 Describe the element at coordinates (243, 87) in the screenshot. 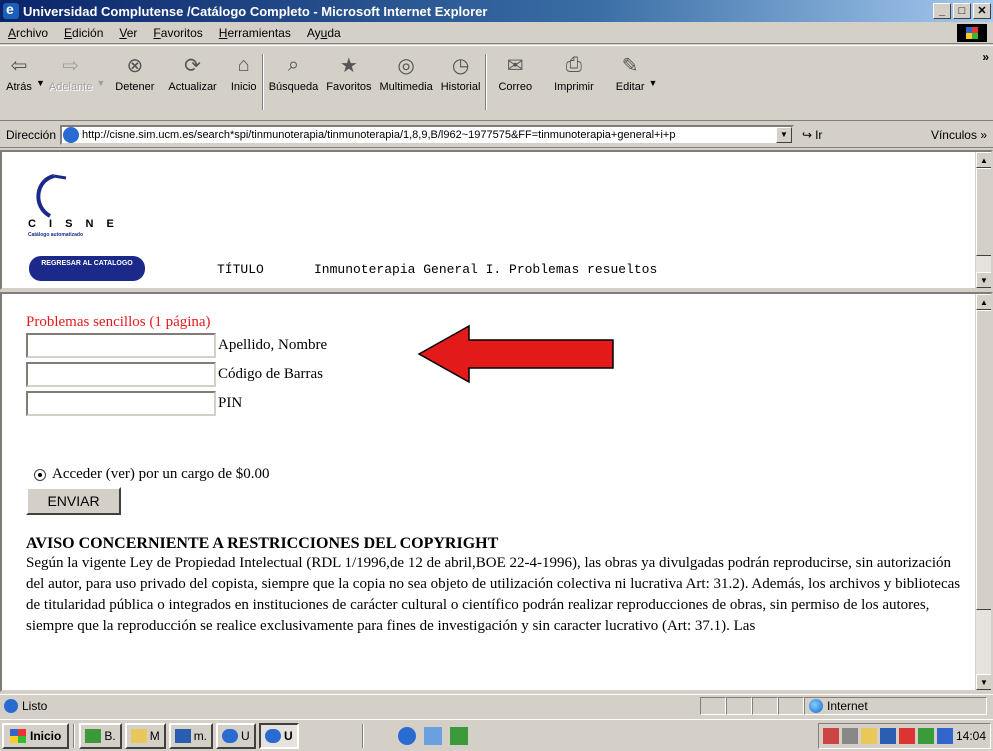

I see `home-label: Inicio` at that location.